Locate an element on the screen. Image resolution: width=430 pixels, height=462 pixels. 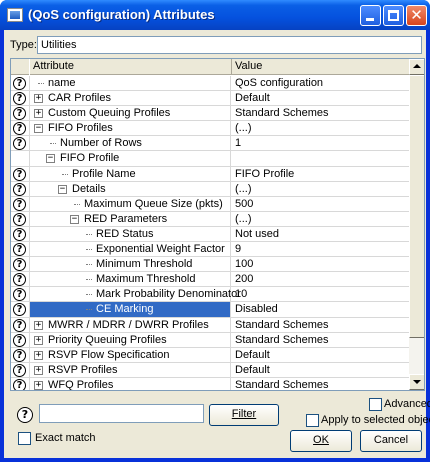
value-cell: 100 is located at coordinates (244, 264).